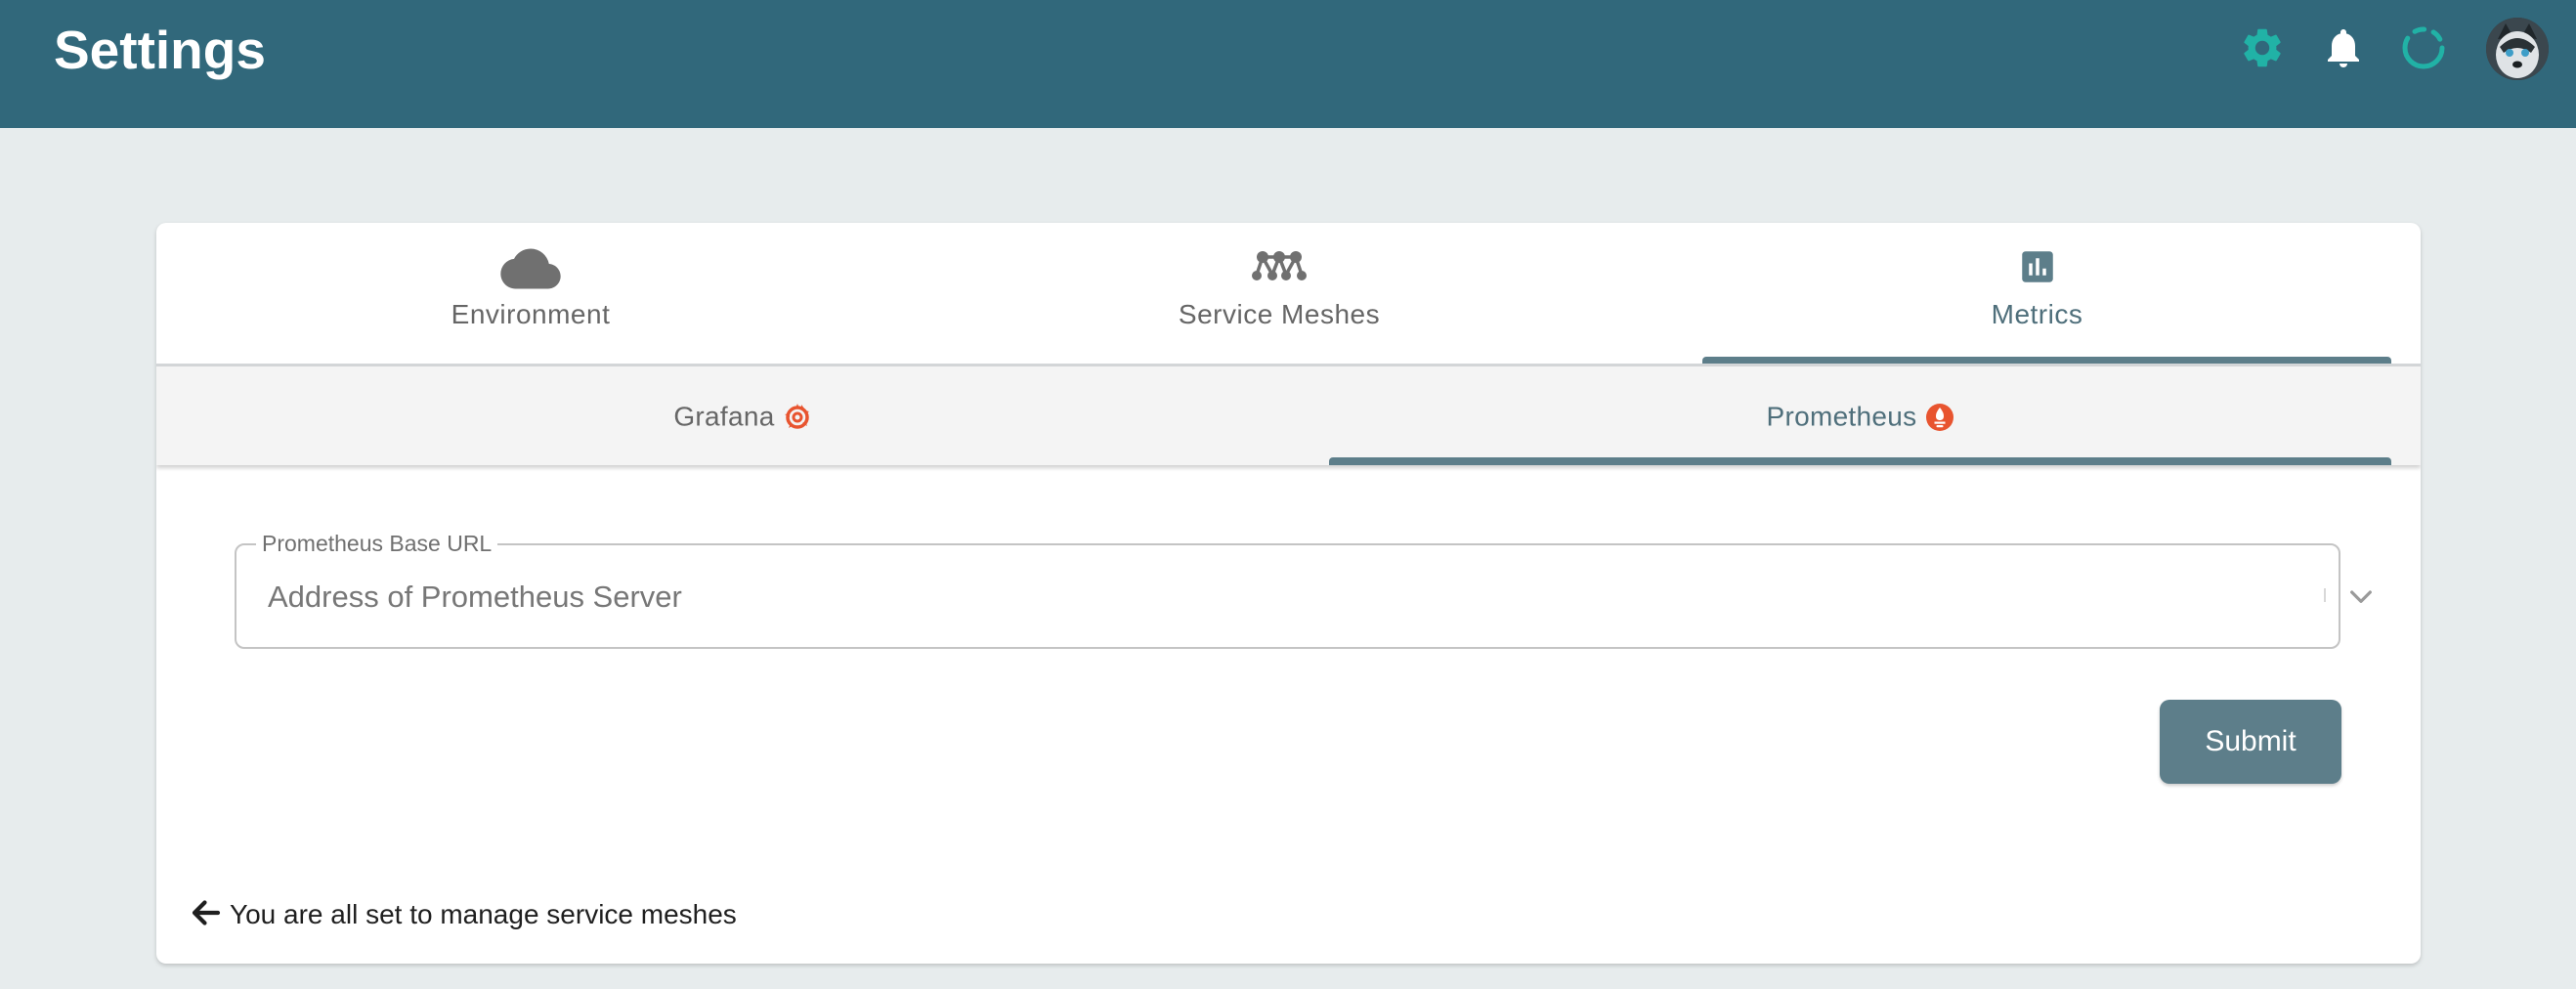 The height and width of the screenshot is (989, 2576). Describe the element at coordinates (2361, 596) in the screenshot. I see `chevron-down-icon` at that location.